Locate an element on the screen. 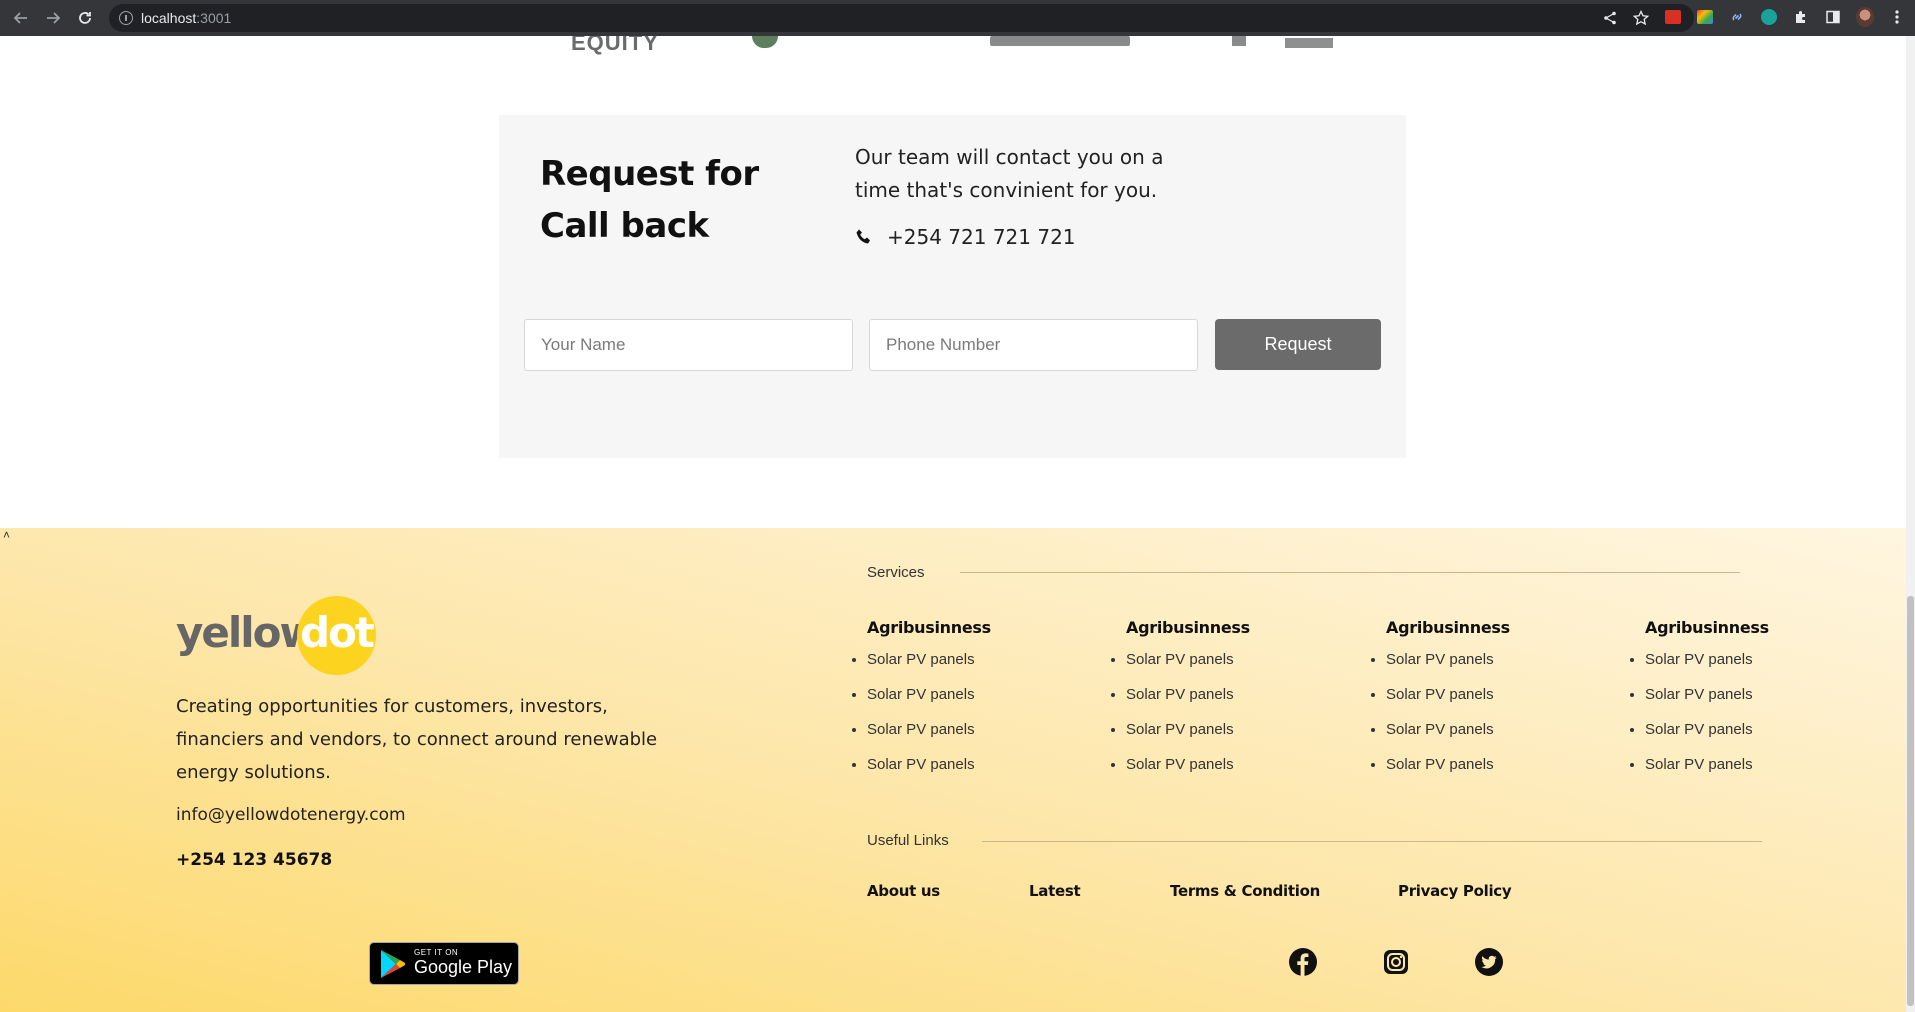  google-play-badge: GET IT ON Google Play is located at coordinates (444, 963).